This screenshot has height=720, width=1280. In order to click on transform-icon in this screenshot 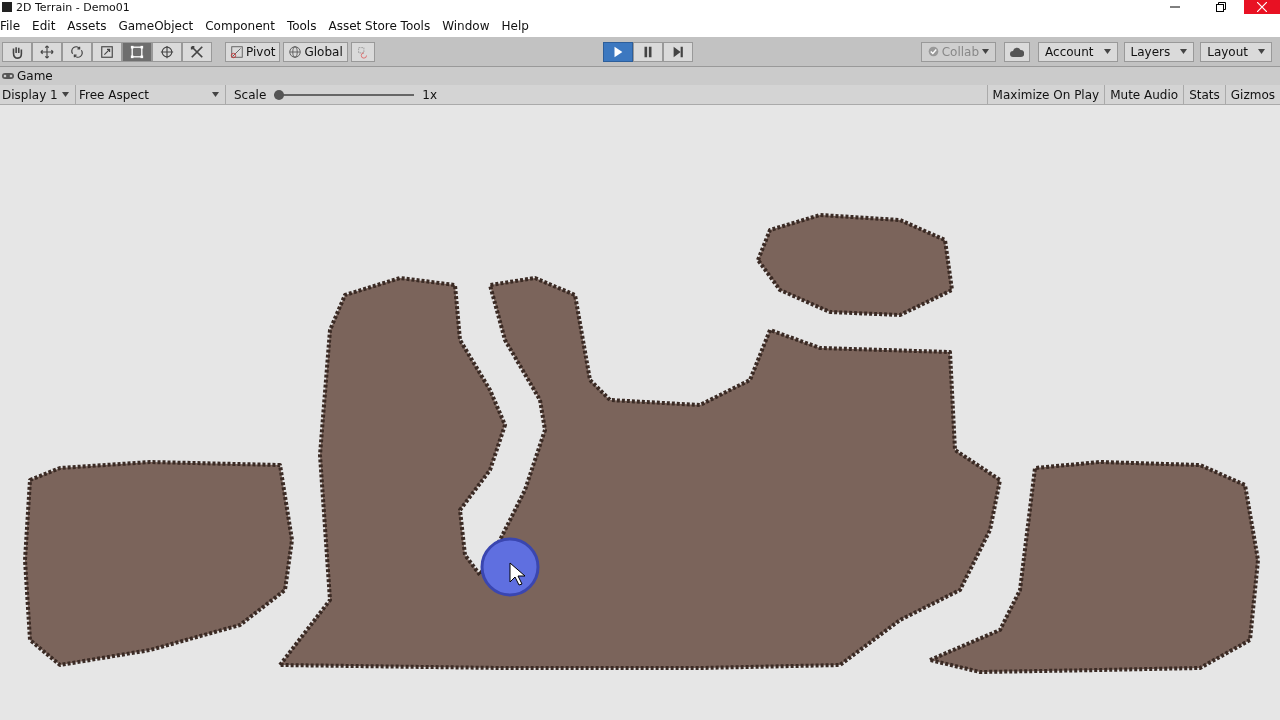, I will do `click(167, 51)`.